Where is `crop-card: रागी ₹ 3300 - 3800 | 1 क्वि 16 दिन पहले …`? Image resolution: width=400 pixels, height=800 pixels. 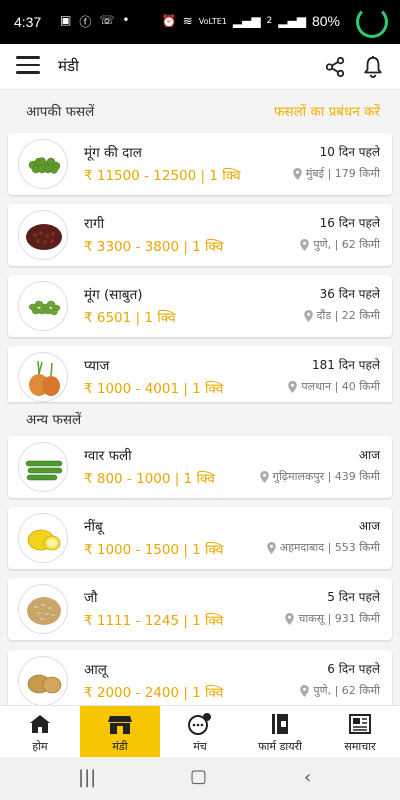
crop-card: रागी ₹ 3300 - 3800 | 1 क्वि 16 दिन पहले … is located at coordinates (200, 235).